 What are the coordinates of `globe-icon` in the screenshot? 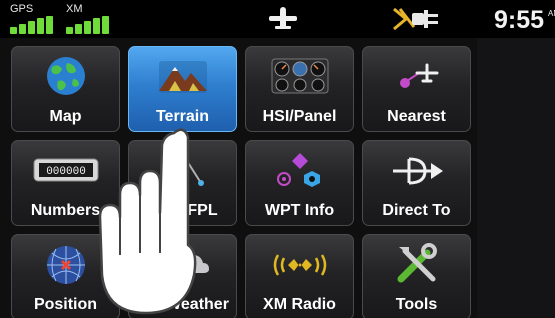 It's located at (65, 76).